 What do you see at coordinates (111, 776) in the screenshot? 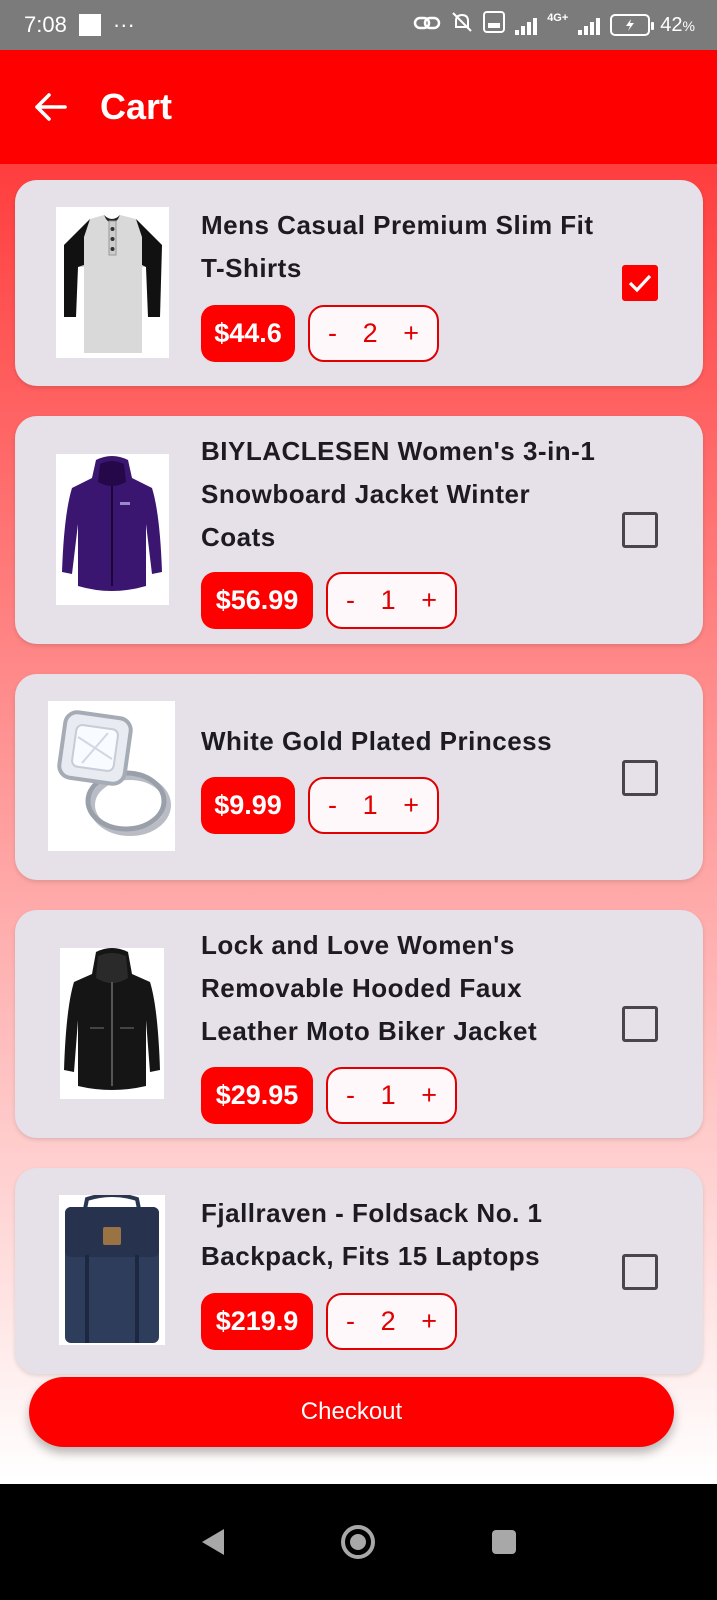
I see `ring-image` at bounding box center [111, 776].